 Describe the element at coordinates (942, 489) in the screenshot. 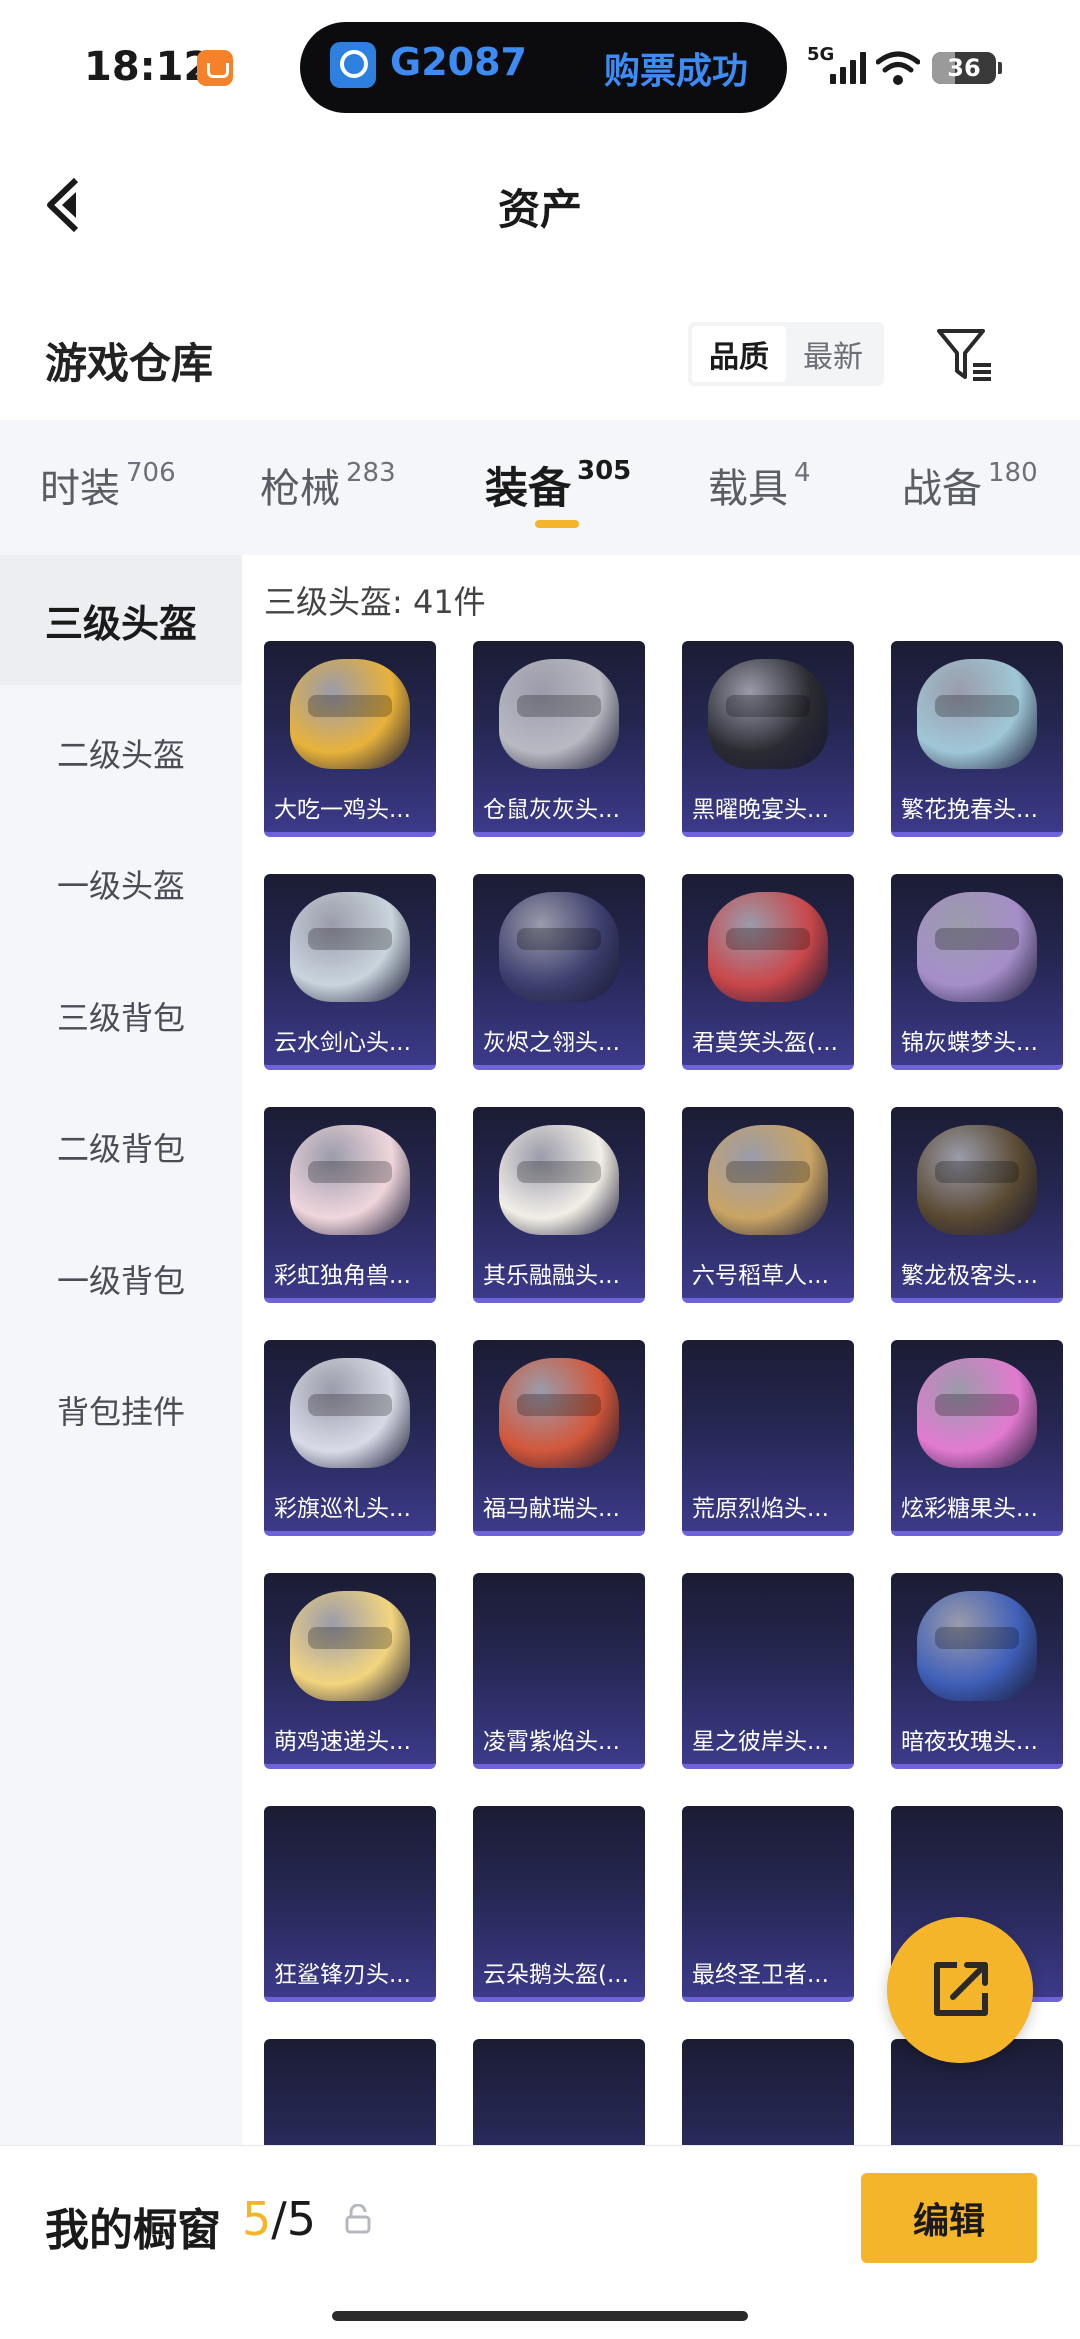

I see `tab-label: 战备` at that location.